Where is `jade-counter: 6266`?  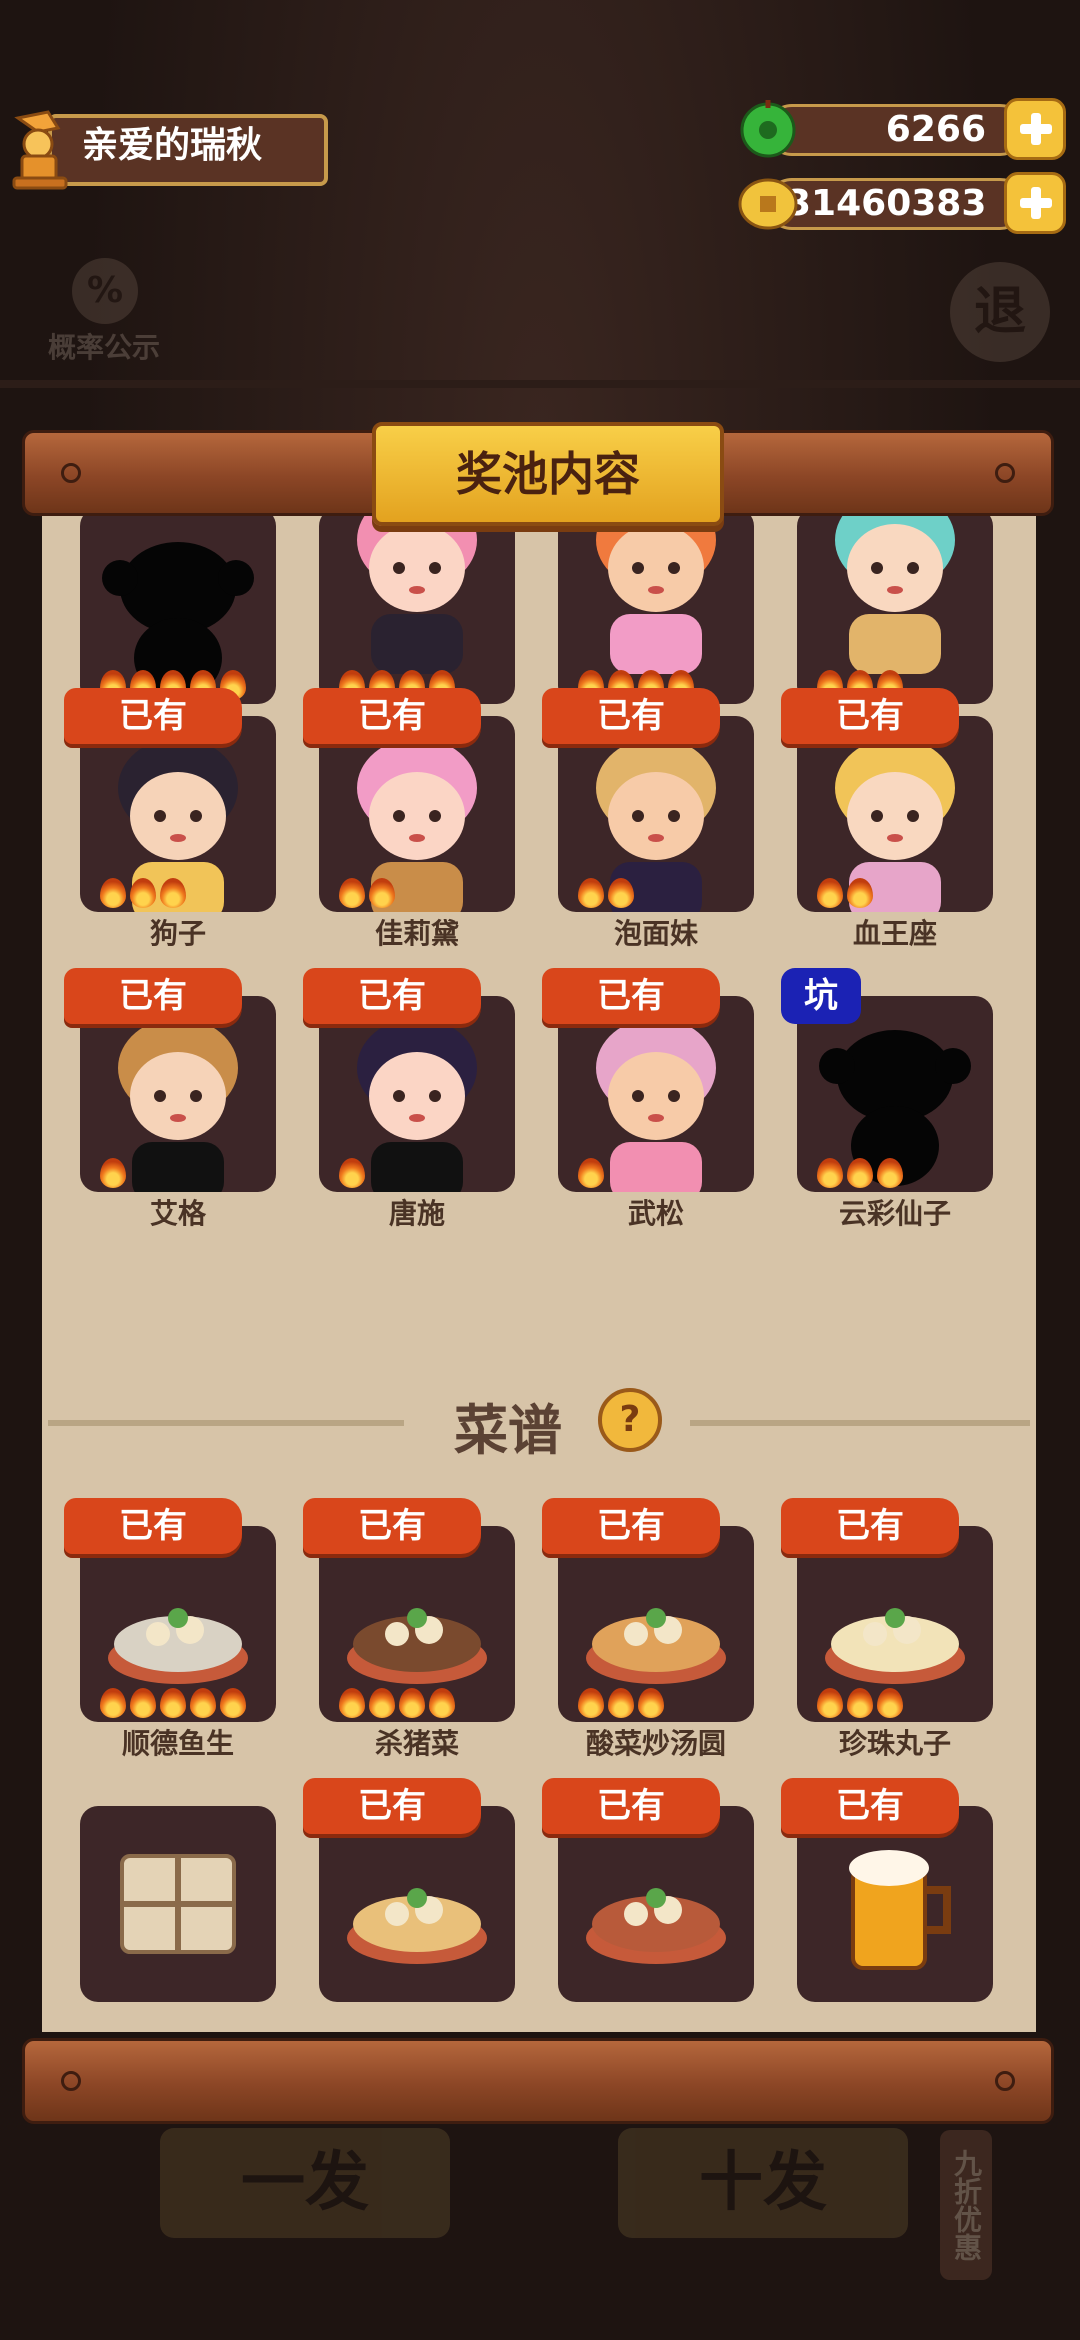 jade-counter: 6266 is located at coordinates (901, 128).